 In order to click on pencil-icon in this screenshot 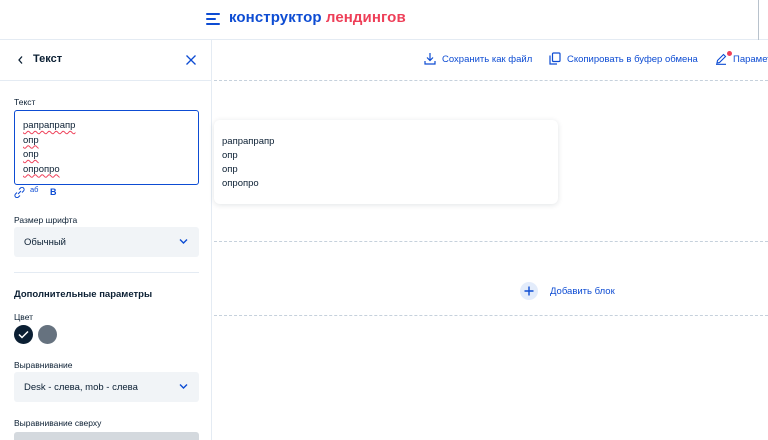, I will do `click(721, 59)`.